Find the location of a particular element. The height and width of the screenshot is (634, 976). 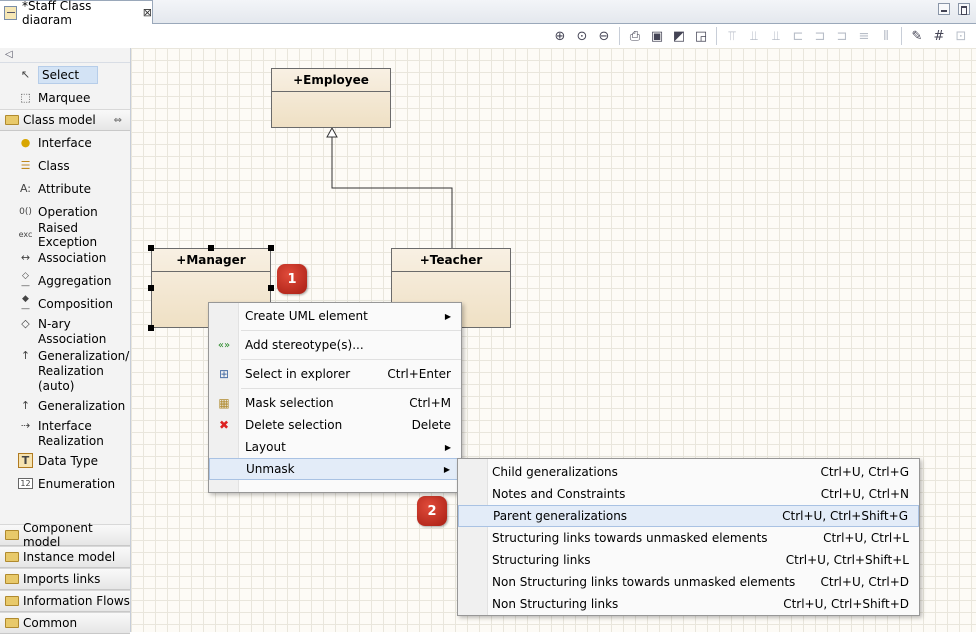

palette-item-aggregation: ◇— Aggregation is located at coordinates (65, 280).